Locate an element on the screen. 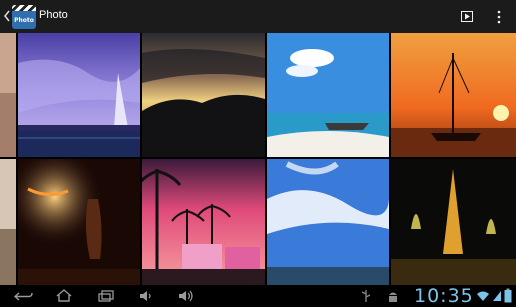 The height and width of the screenshot is (307, 516). wifi-icon is located at coordinates (483, 296).